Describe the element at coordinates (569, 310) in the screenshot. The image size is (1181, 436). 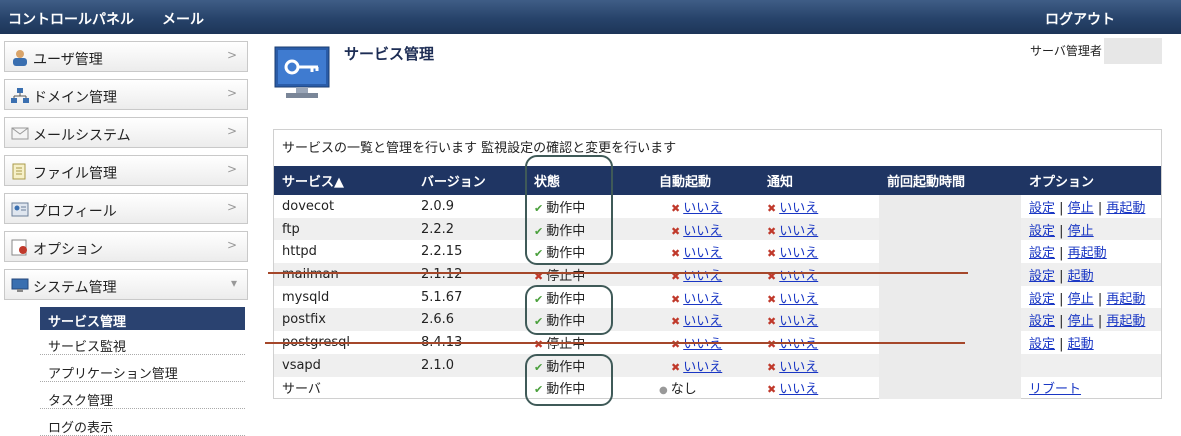
I see `highlight-circle` at that location.